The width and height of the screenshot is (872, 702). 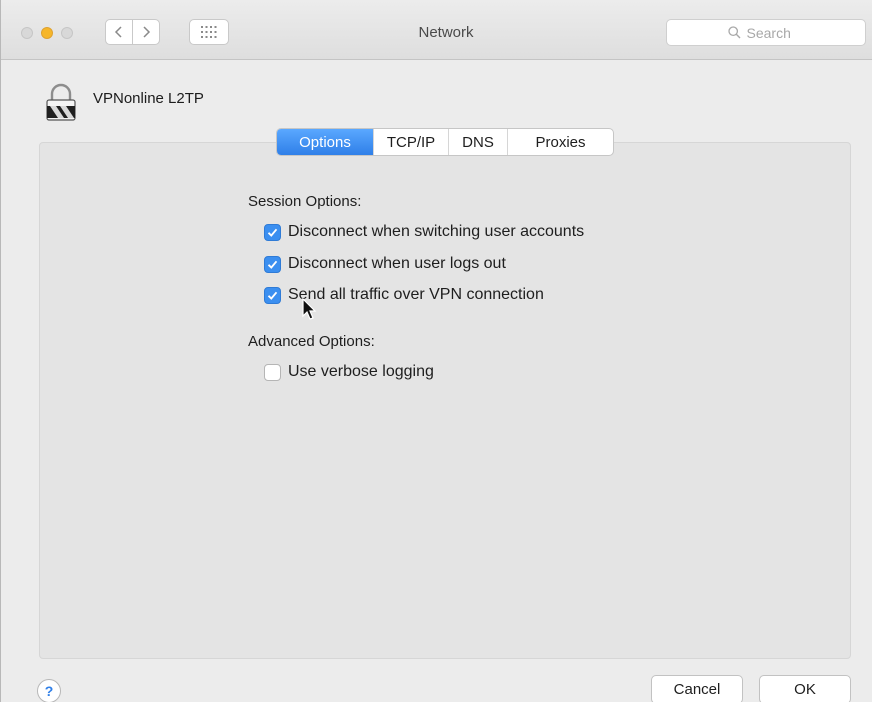 What do you see at coordinates (148, 98) in the screenshot?
I see `connection-name: VPNonline L2TP` at bounding box center [148, 98].